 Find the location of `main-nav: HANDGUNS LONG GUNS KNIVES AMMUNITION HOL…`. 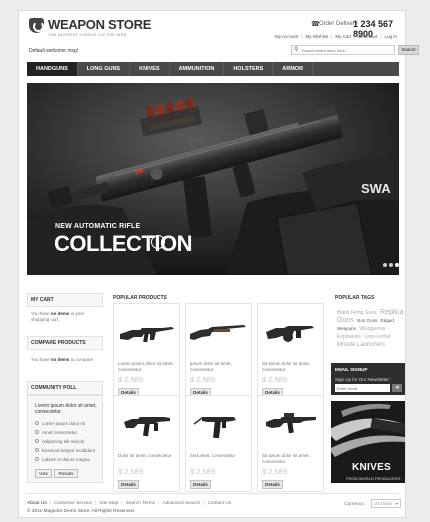

main-nav: HANDGUNS LONG GUNS KNIVES AMMUNITION HOL… is located at coordinates (213, 69).